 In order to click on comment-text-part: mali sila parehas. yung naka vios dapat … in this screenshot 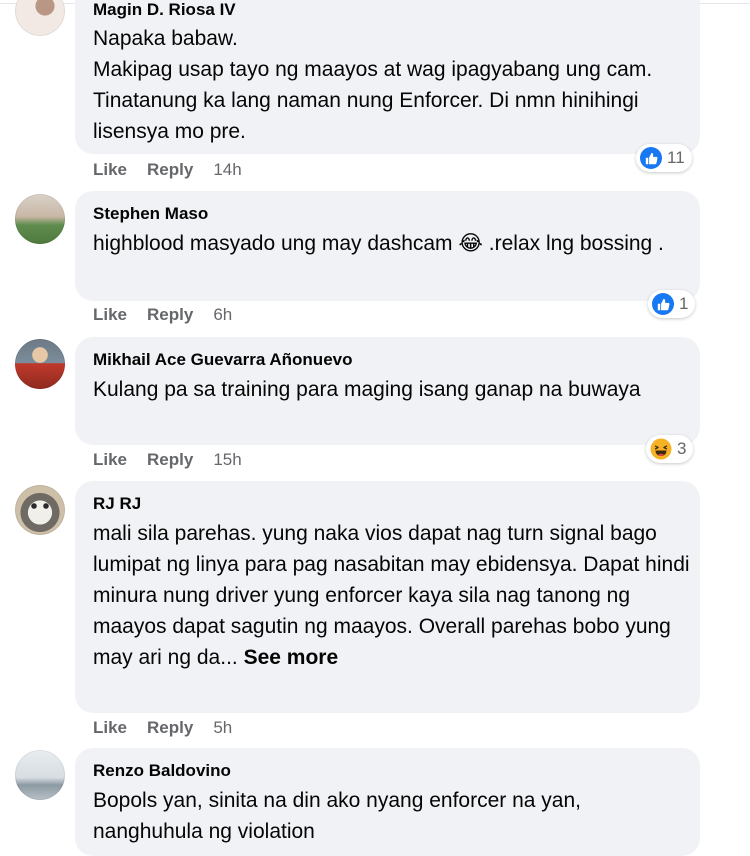, I will do `click(391, 595)`.